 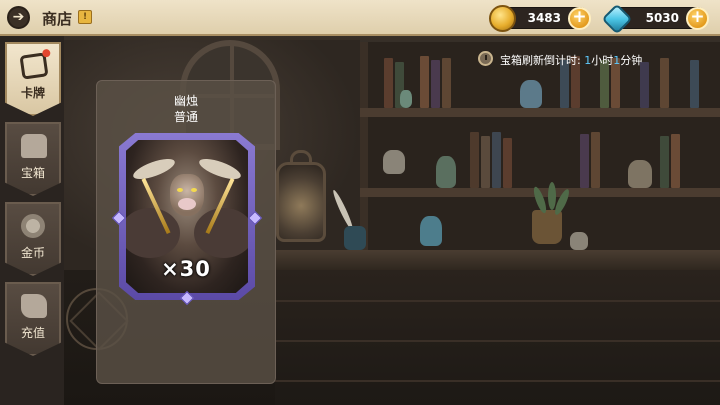 I want to click on info-icon: !, so click(x=85, y=17).